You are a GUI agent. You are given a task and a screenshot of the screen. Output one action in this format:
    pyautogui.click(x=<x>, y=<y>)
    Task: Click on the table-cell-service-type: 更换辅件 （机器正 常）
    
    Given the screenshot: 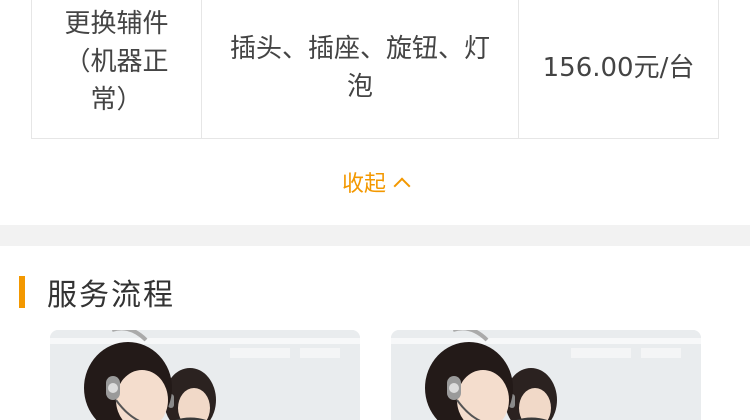 What is the action you would take?
    pyautogui.click(x=117, y=69)
    